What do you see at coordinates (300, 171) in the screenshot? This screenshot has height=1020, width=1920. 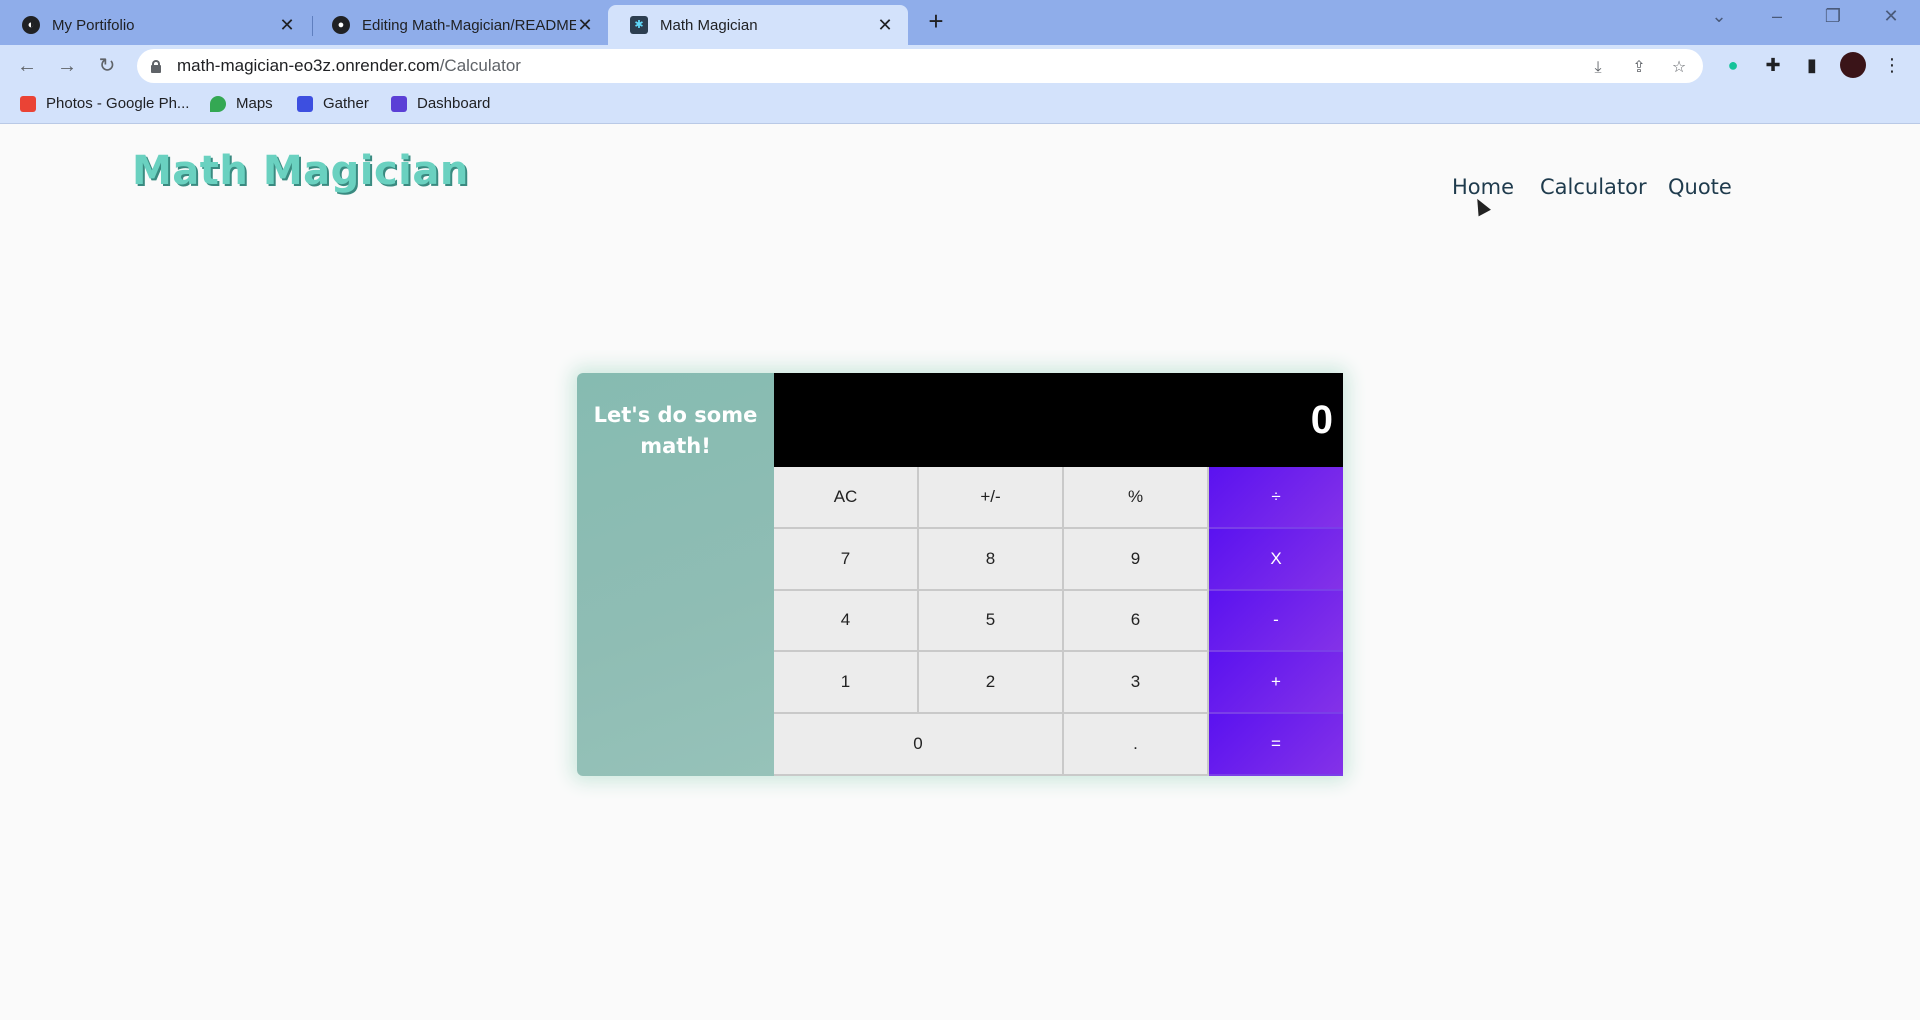 I see `site-logo: Math Magician` at bounding box center [300, 171].